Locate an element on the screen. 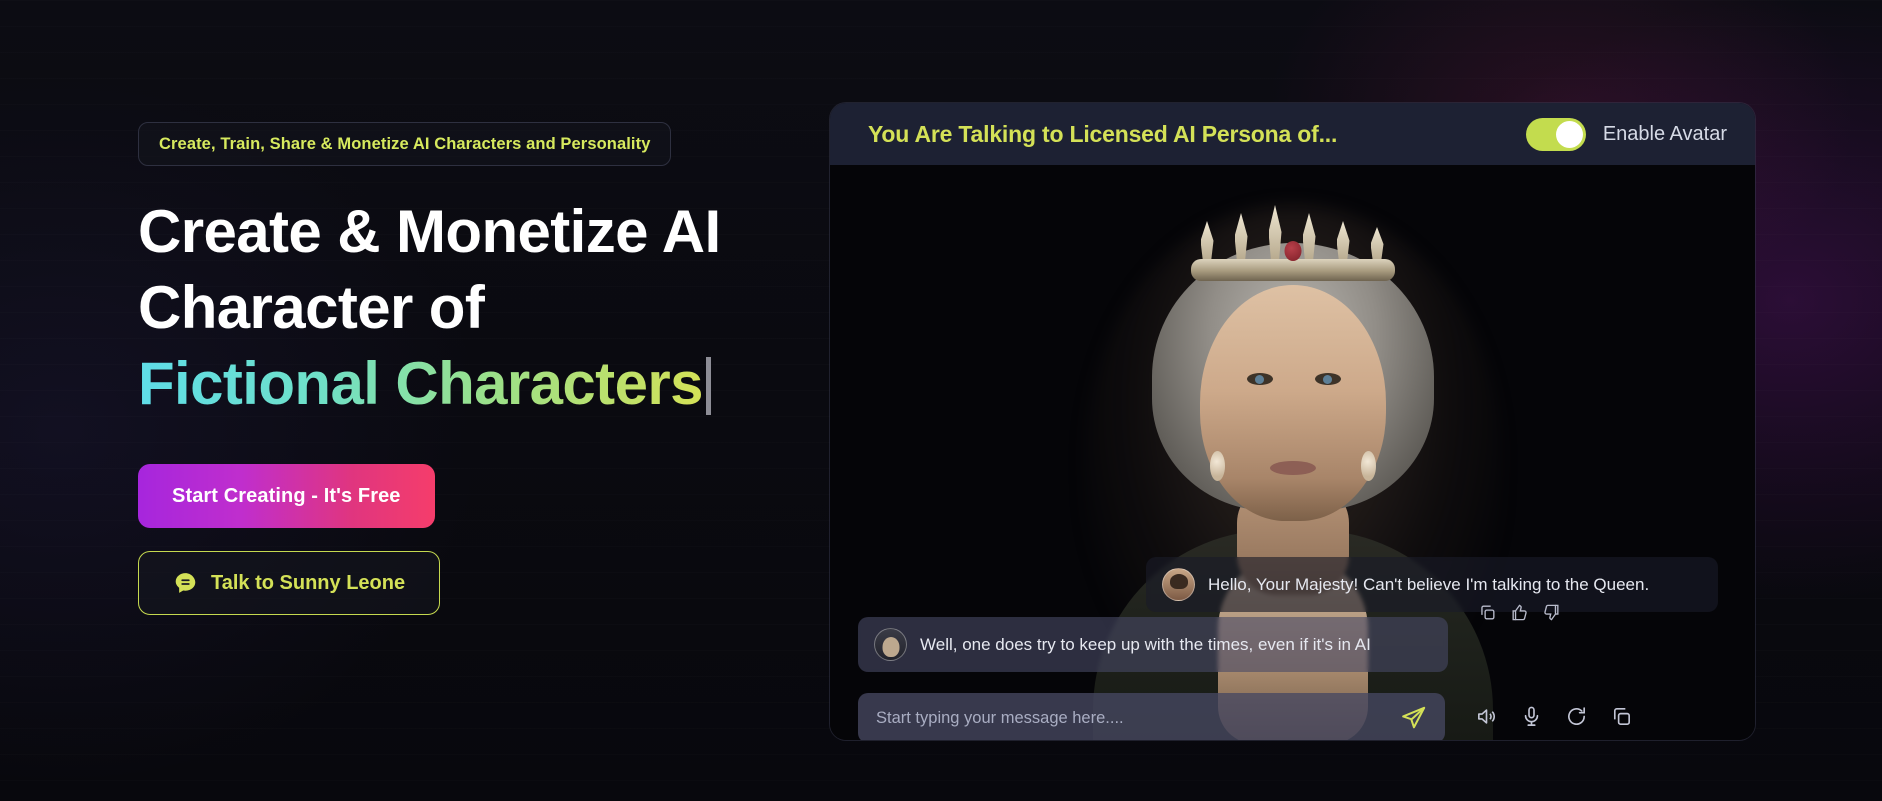 The image size is (1882, 801). avatar-earring-right is located at coordinates (1368, 466).